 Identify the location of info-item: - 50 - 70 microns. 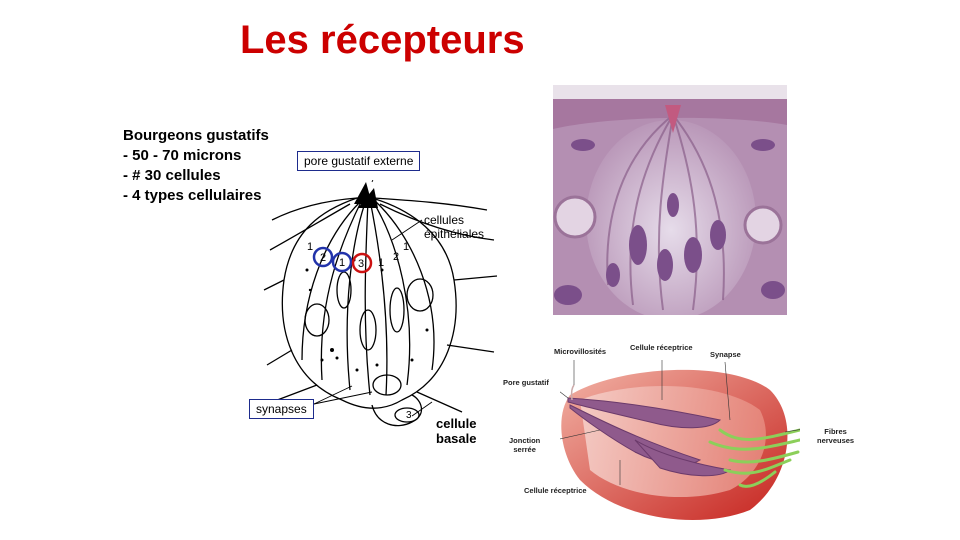
(182, 155).